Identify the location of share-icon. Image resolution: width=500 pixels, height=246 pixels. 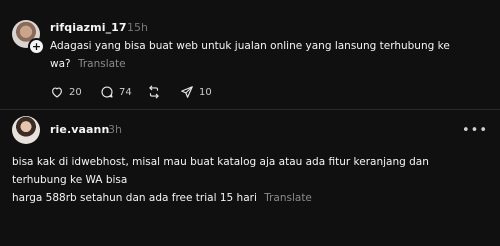
(187, 92).